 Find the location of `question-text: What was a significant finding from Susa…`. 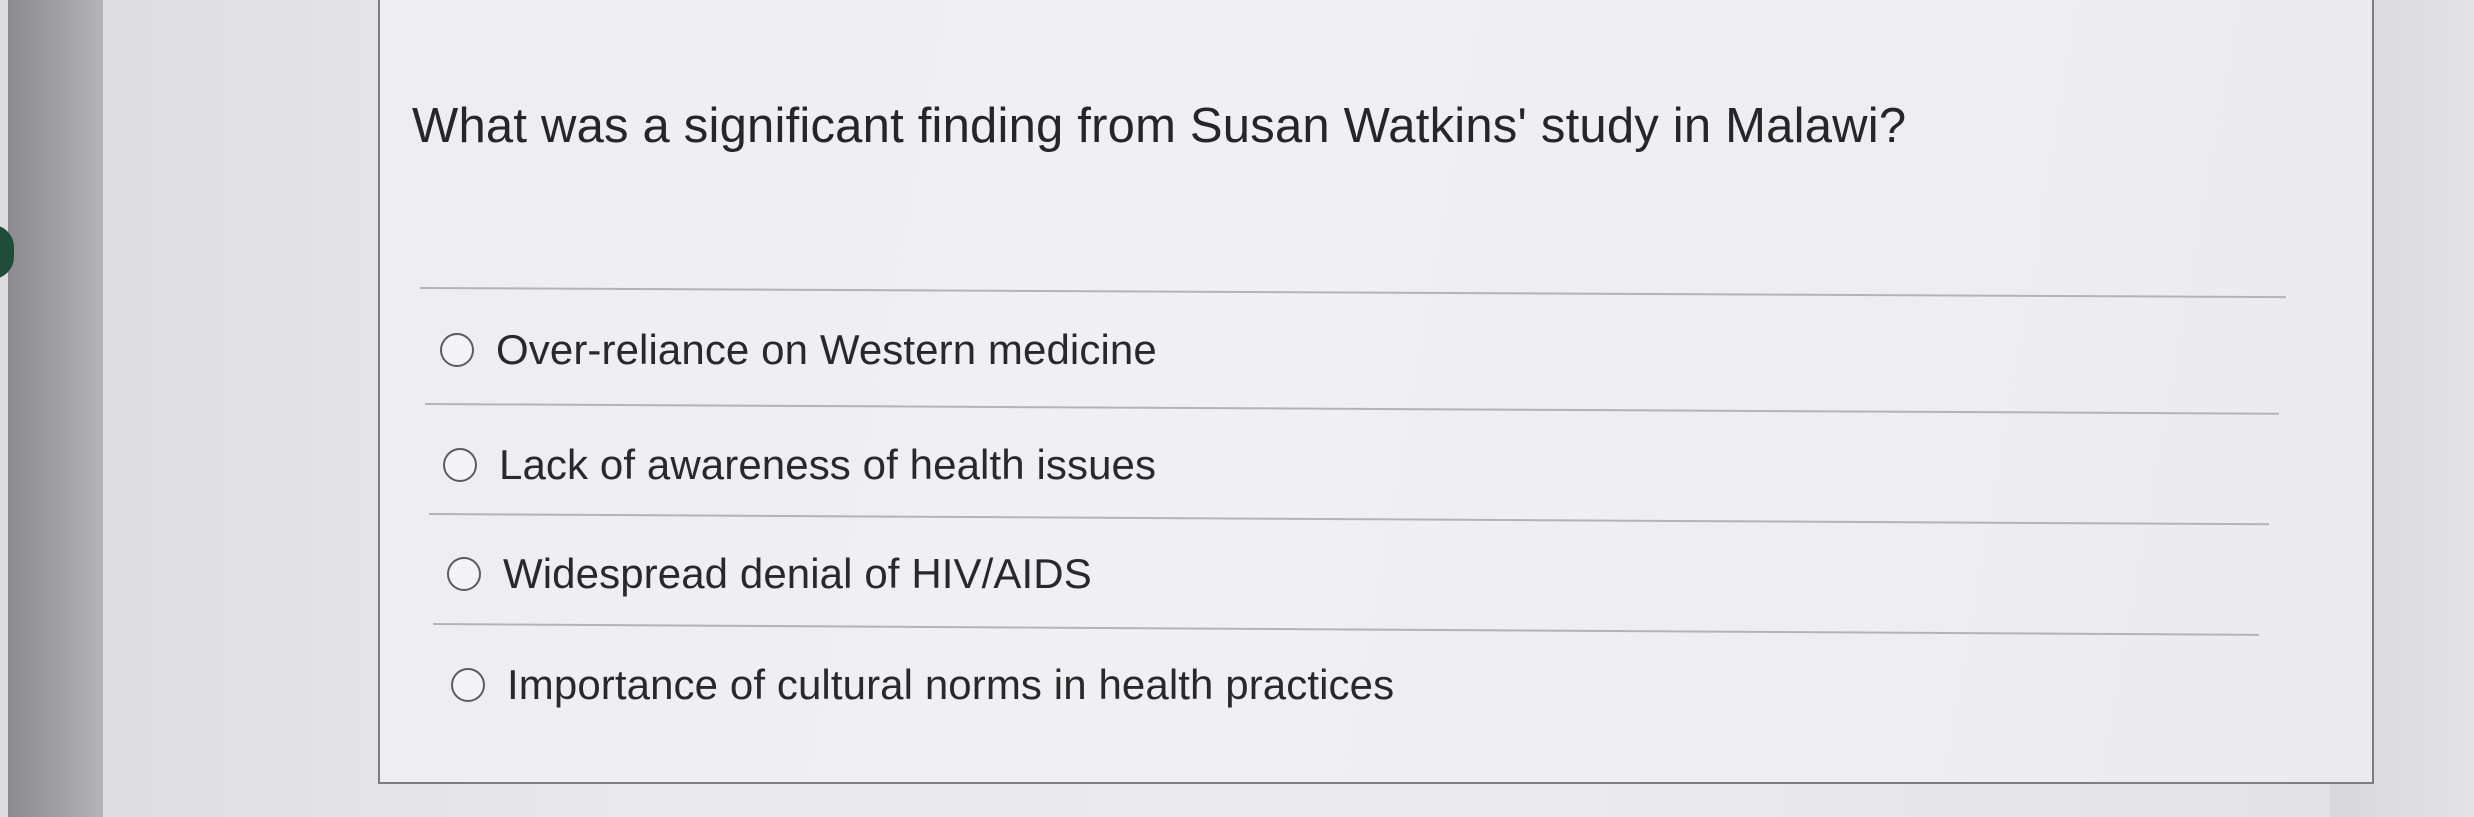

question-text: What was a significant finding from Susa… is located at coordinates (1159, 126).